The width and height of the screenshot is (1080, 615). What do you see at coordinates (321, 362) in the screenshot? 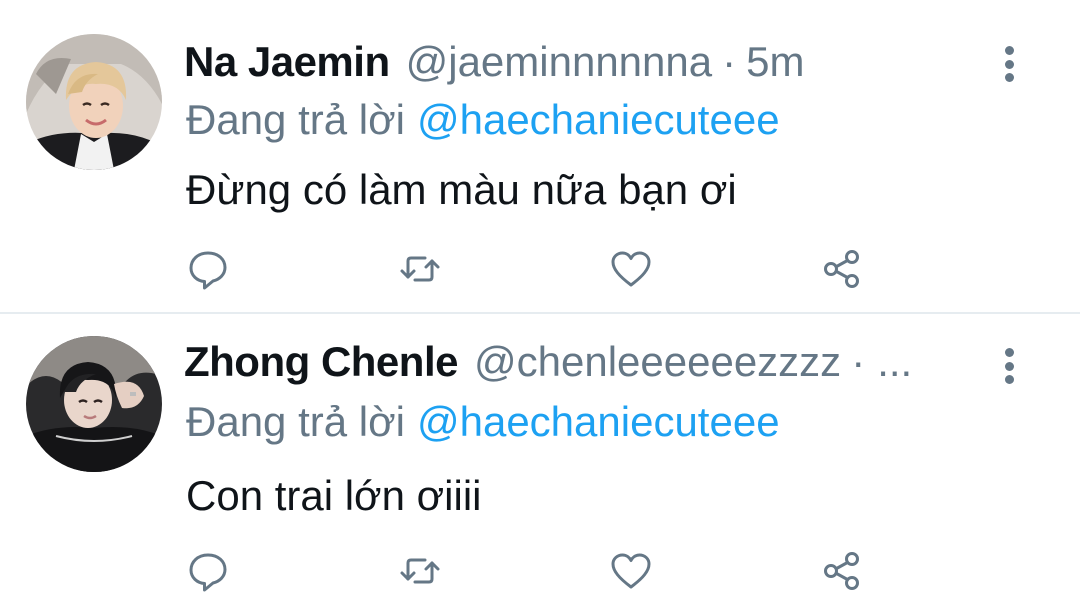
I see `display-name: Zhong Chenle` at bounding box center [321, 362].